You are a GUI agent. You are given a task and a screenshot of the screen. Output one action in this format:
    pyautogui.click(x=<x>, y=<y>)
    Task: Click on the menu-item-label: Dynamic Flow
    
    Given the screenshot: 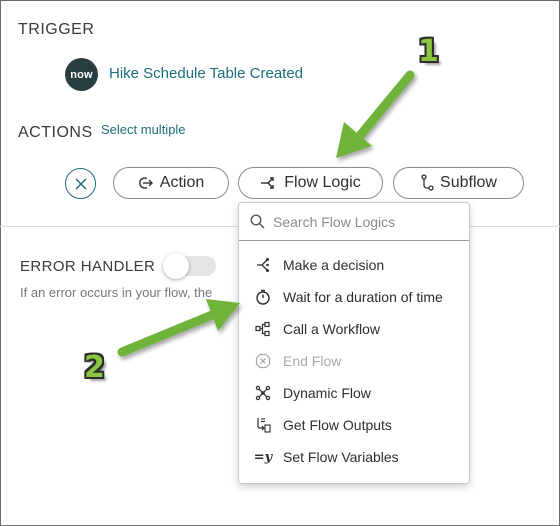 What is the action you would take?
    pyautogui.click(x=327, y=393)
    